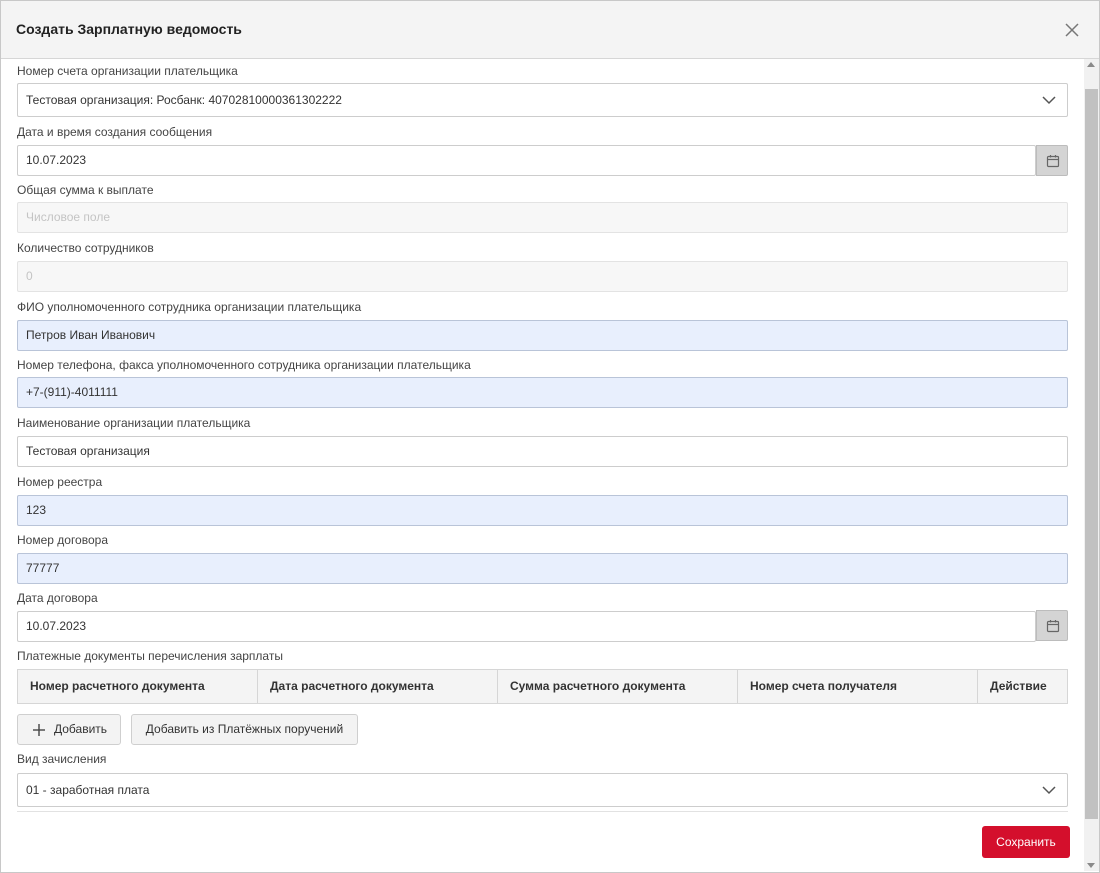 The width and height of the screenshot is (1100, 873). I want to click on contract-number-label: Номер договора, so click(62, 540).